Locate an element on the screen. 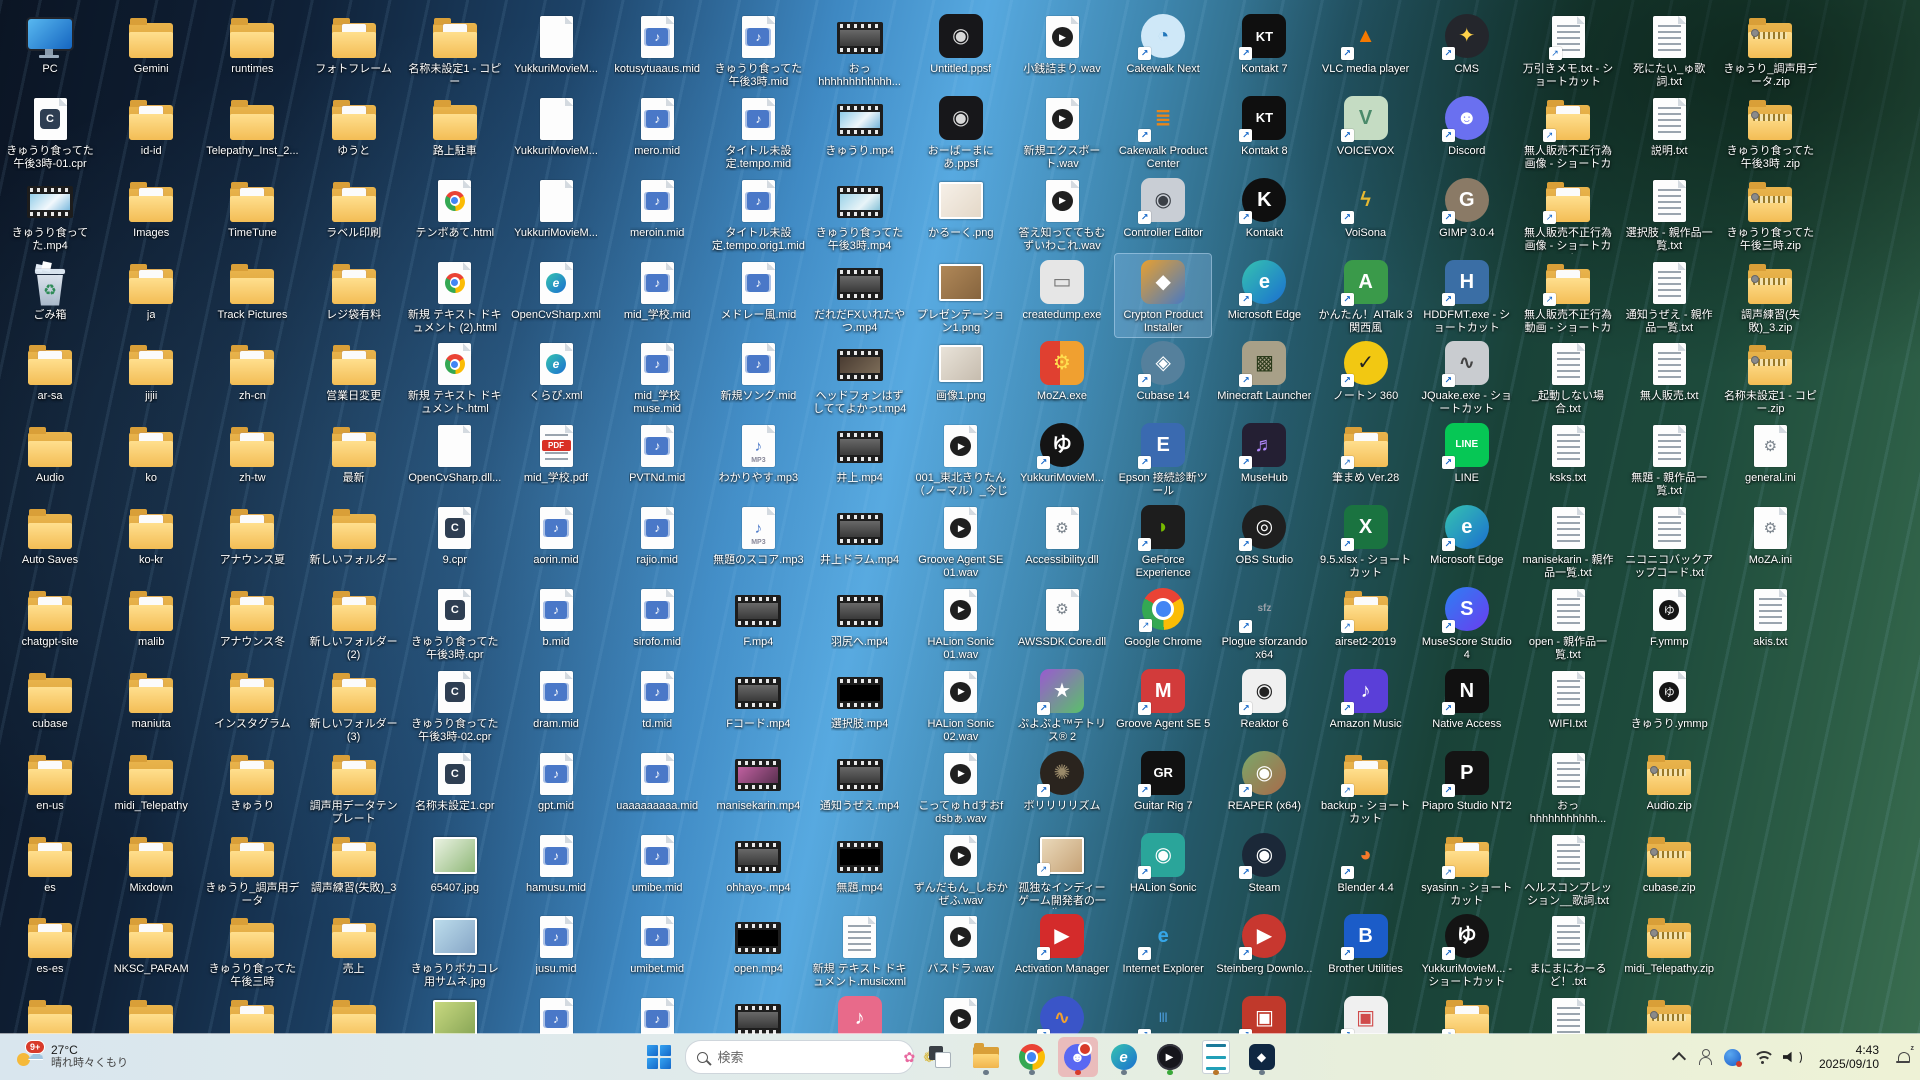 The image size is (1920, 1080). taskbar-app-google-chrome is located at coordinates (1032, 1057).